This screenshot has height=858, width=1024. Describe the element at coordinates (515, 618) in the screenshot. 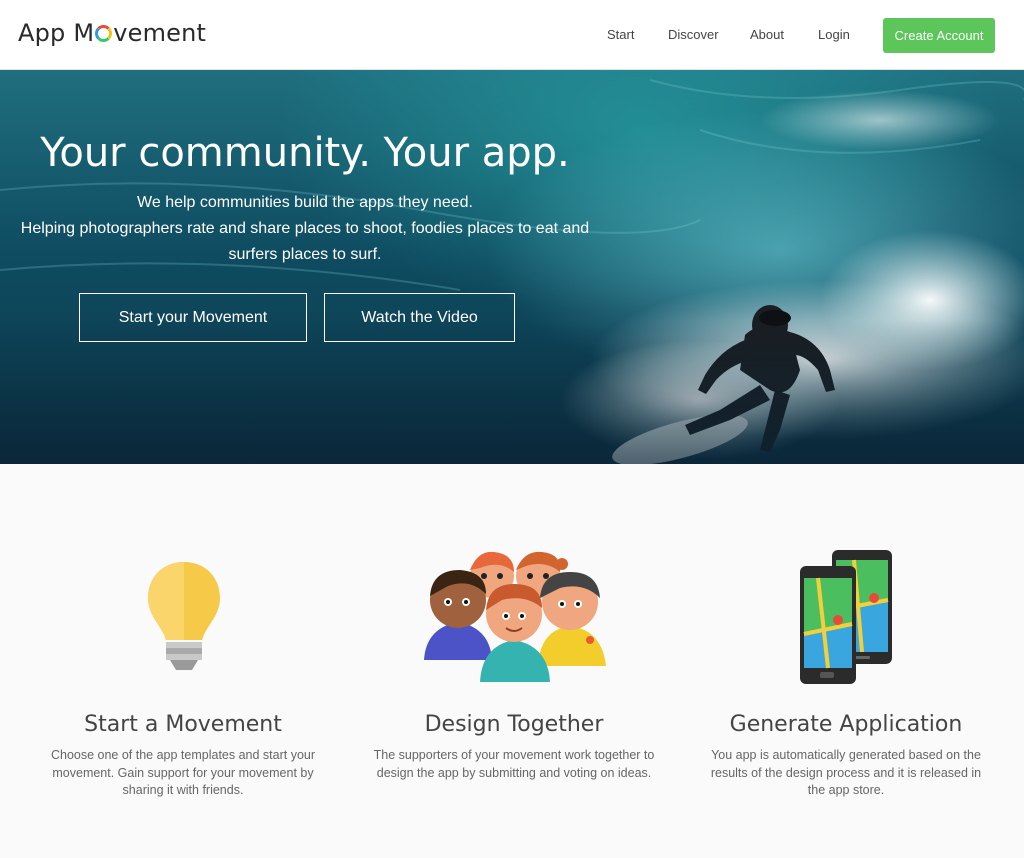

I see `people-group-icon` at that location.